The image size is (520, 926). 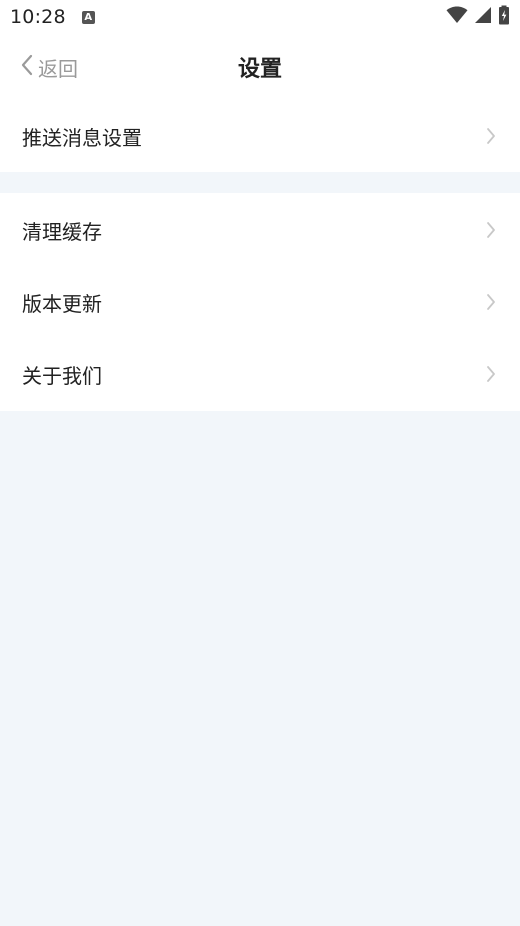 I want to click on status-left: 10:28 A, so click(x=52, y=17).